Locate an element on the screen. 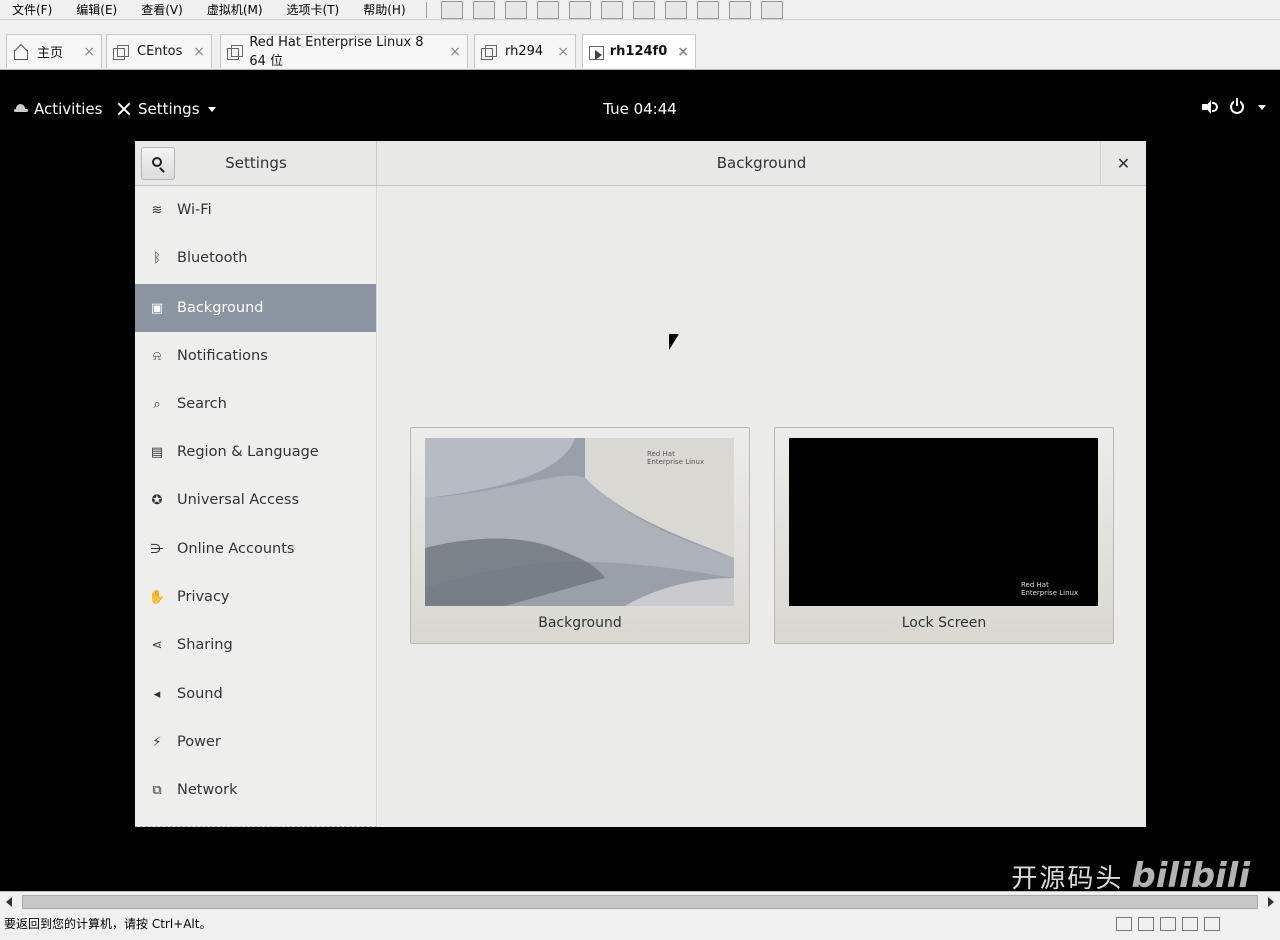  app-menu: Settings is located at coordinates (166, 109).